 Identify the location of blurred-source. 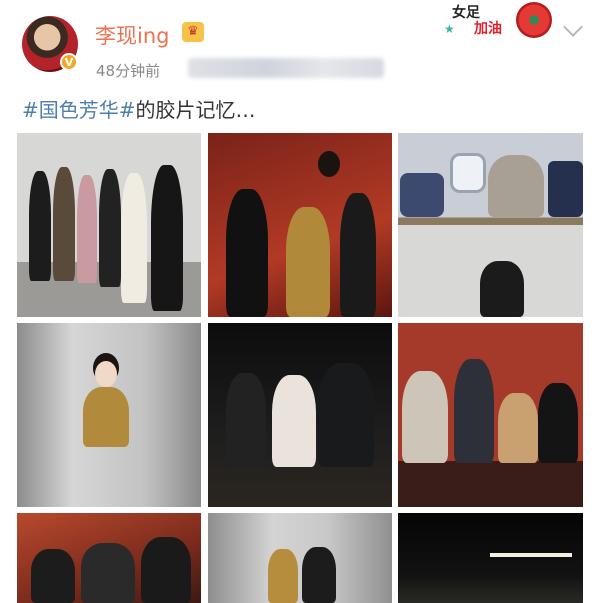
(286, 68).